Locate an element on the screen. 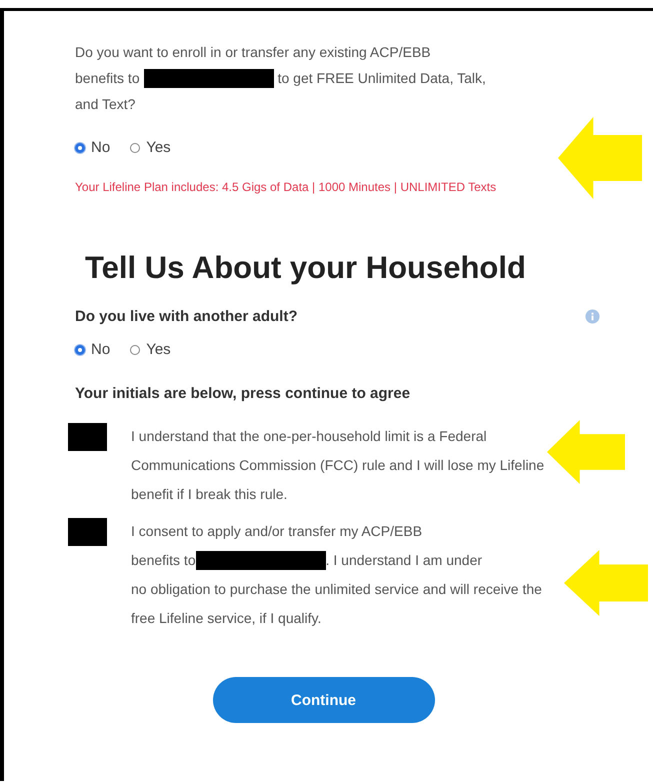  section-heading: Tell Us About your Household is located at coordinates (306, 268).